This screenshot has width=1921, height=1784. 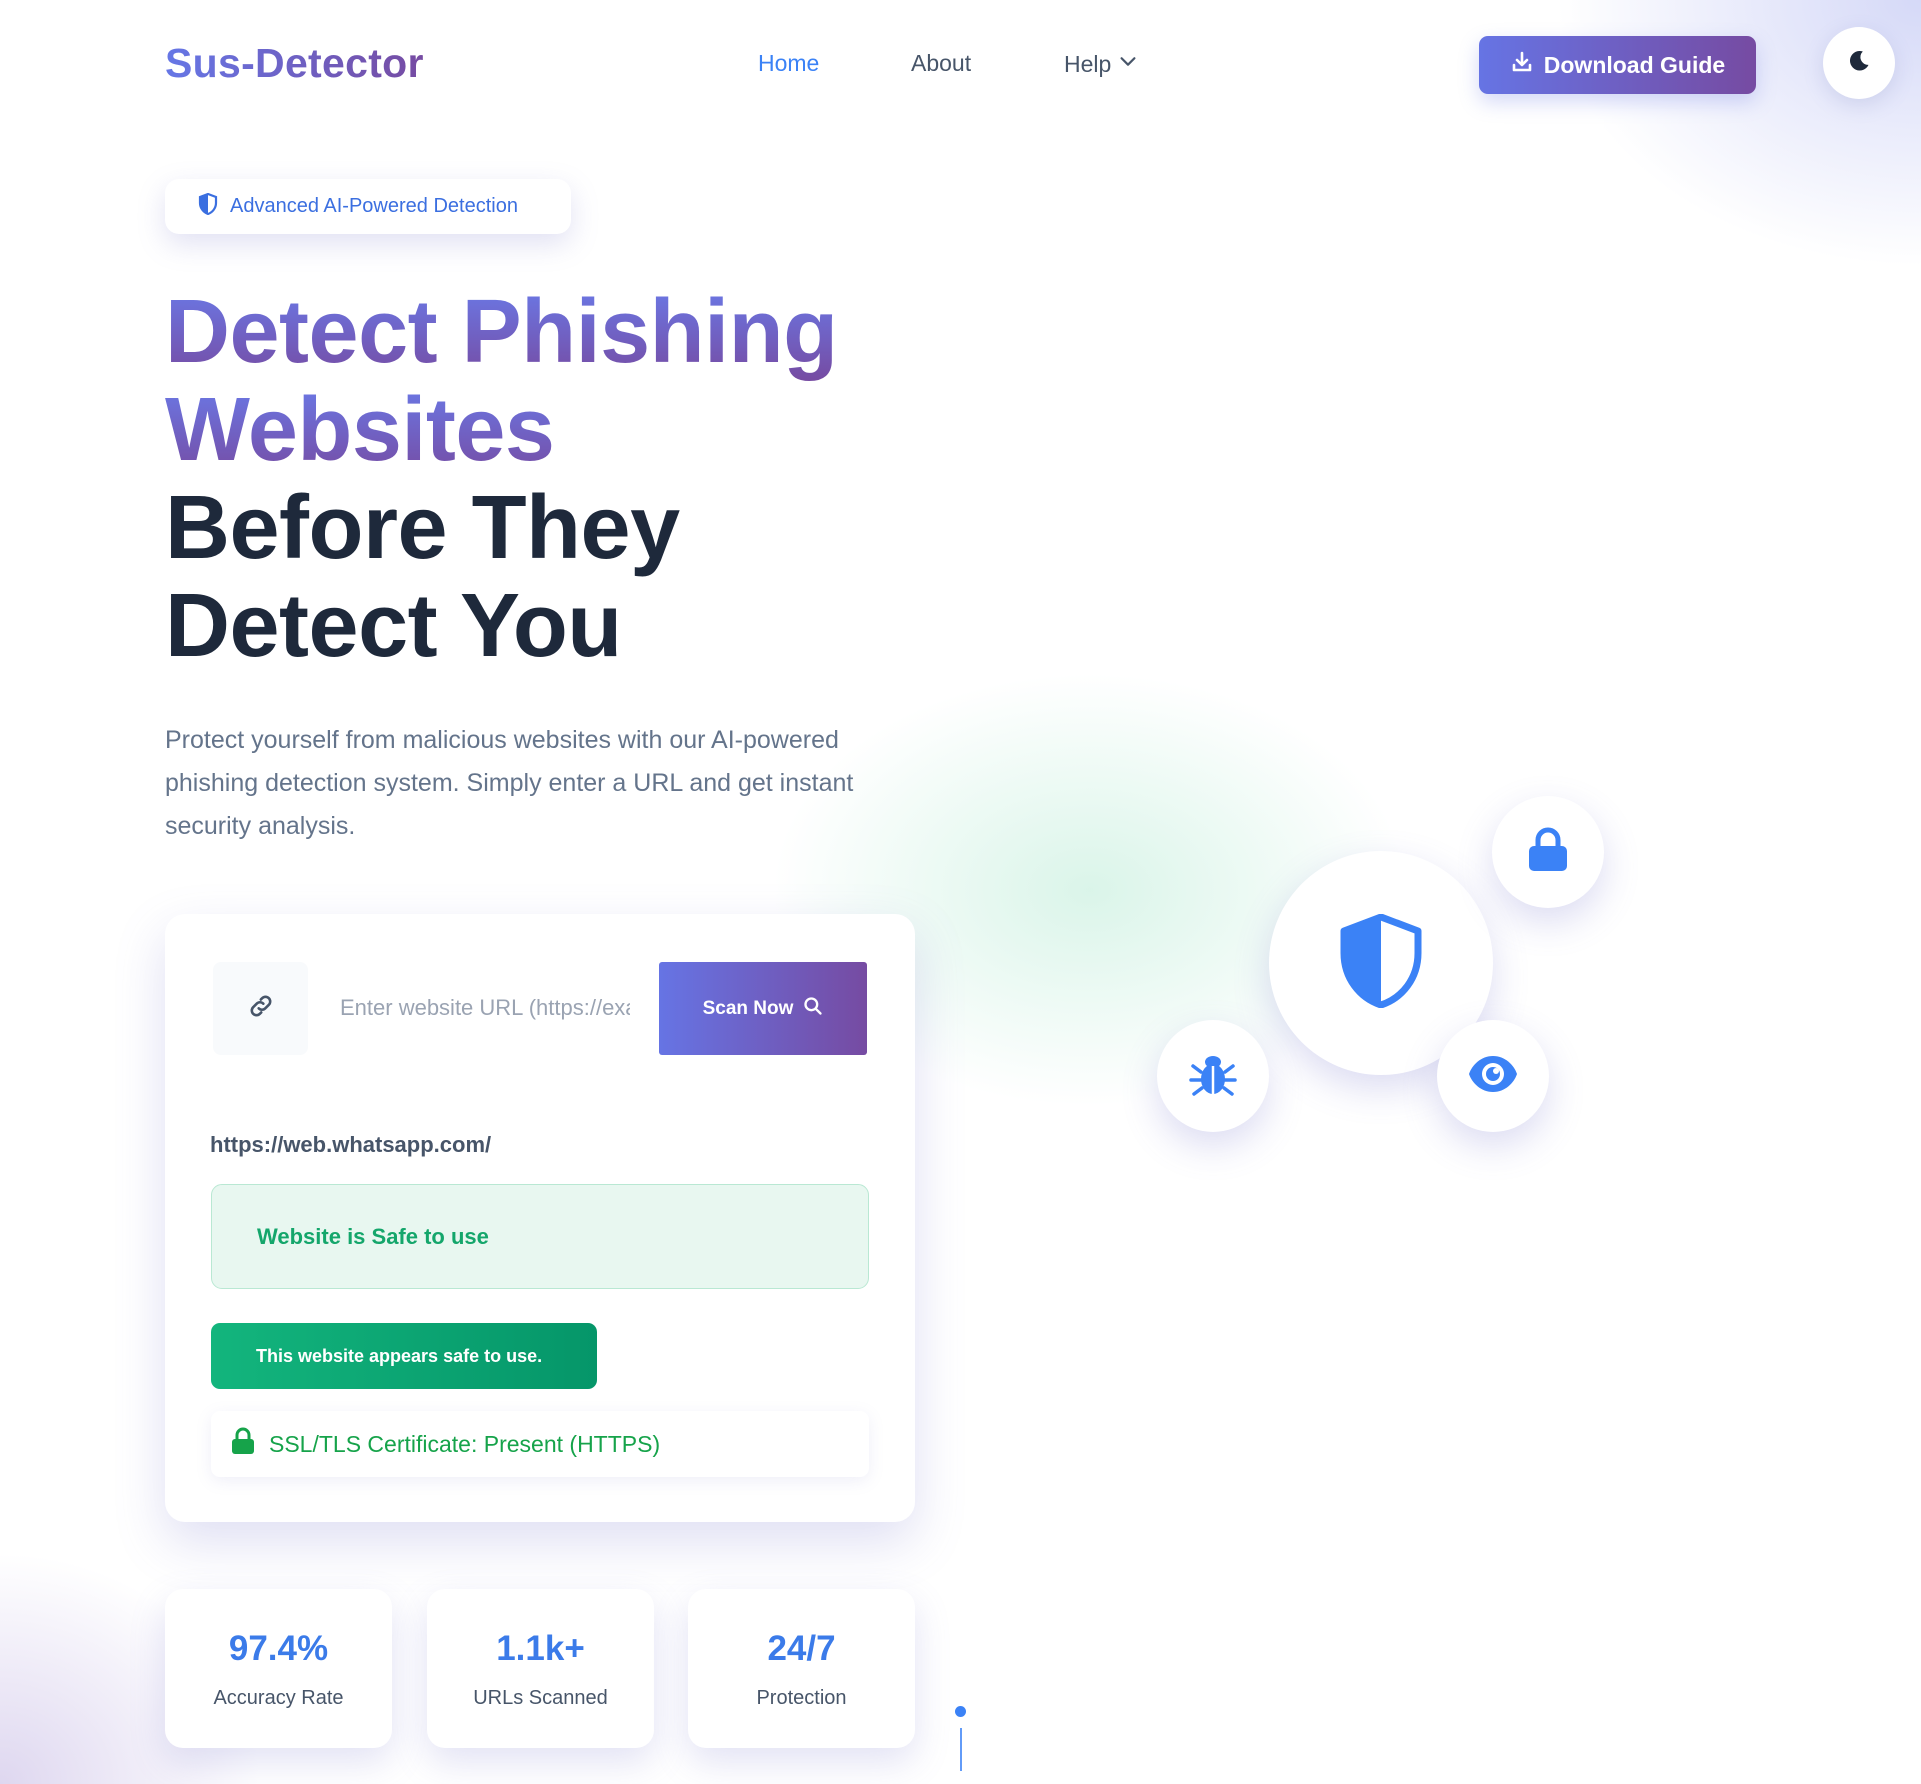 I want to click on logo: Sus-Detector, so click(x=294, y=63).